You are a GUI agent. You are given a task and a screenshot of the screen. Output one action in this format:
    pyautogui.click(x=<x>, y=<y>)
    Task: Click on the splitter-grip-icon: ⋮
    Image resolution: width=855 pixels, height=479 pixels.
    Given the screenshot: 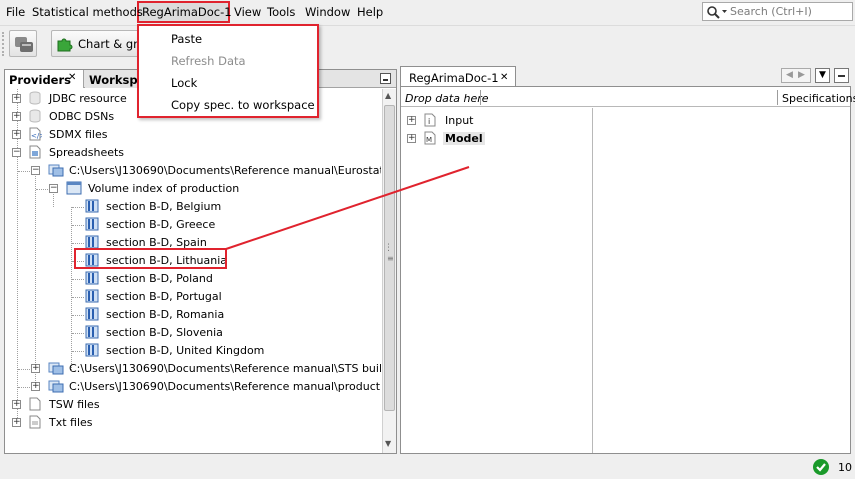 What is the action you would take?
    pyautogui.click(x=388, y=248)
    